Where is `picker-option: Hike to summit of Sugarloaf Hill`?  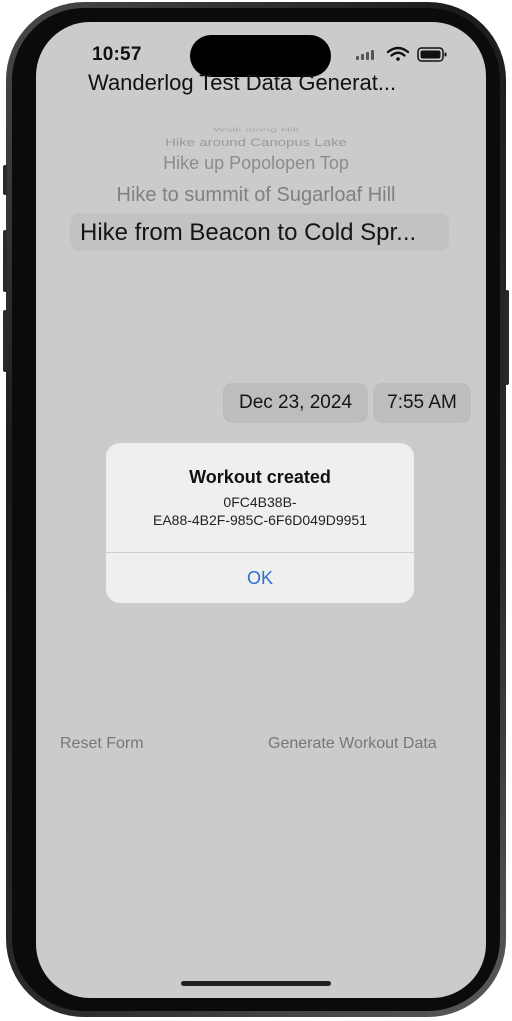
picker-option: Hike to summit of Sugarloaf Hill is located at coordinates (256, 195).